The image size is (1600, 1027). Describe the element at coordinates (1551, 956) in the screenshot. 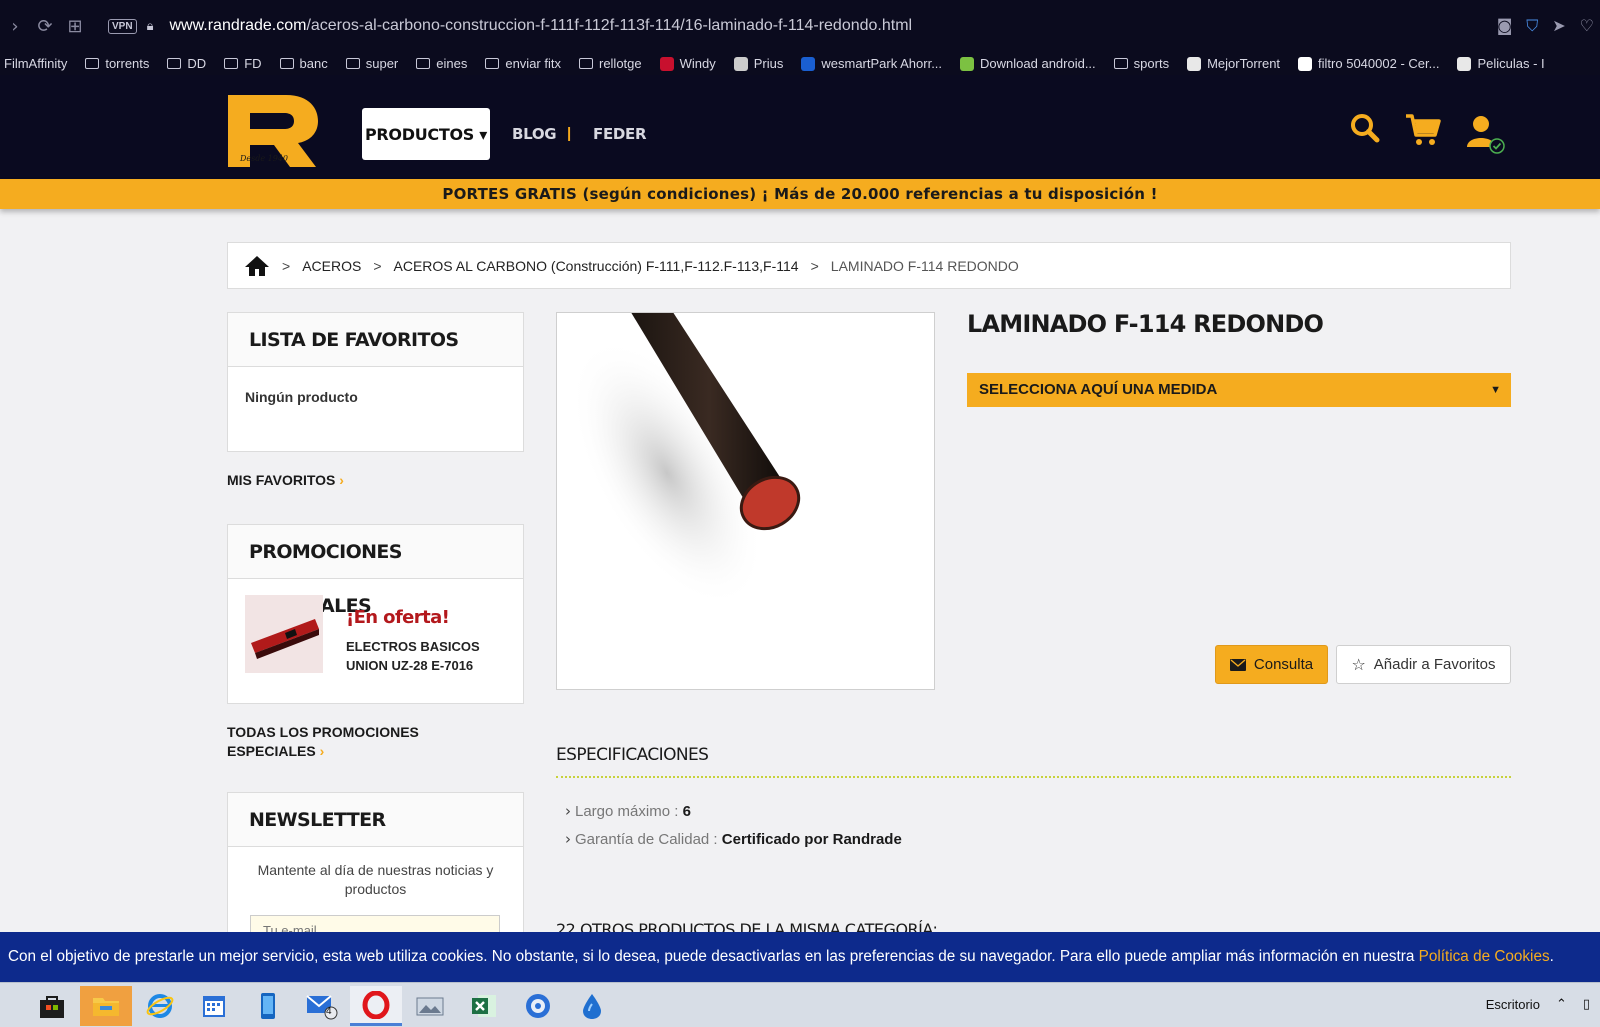

I see `cookie-end: .` at that location.